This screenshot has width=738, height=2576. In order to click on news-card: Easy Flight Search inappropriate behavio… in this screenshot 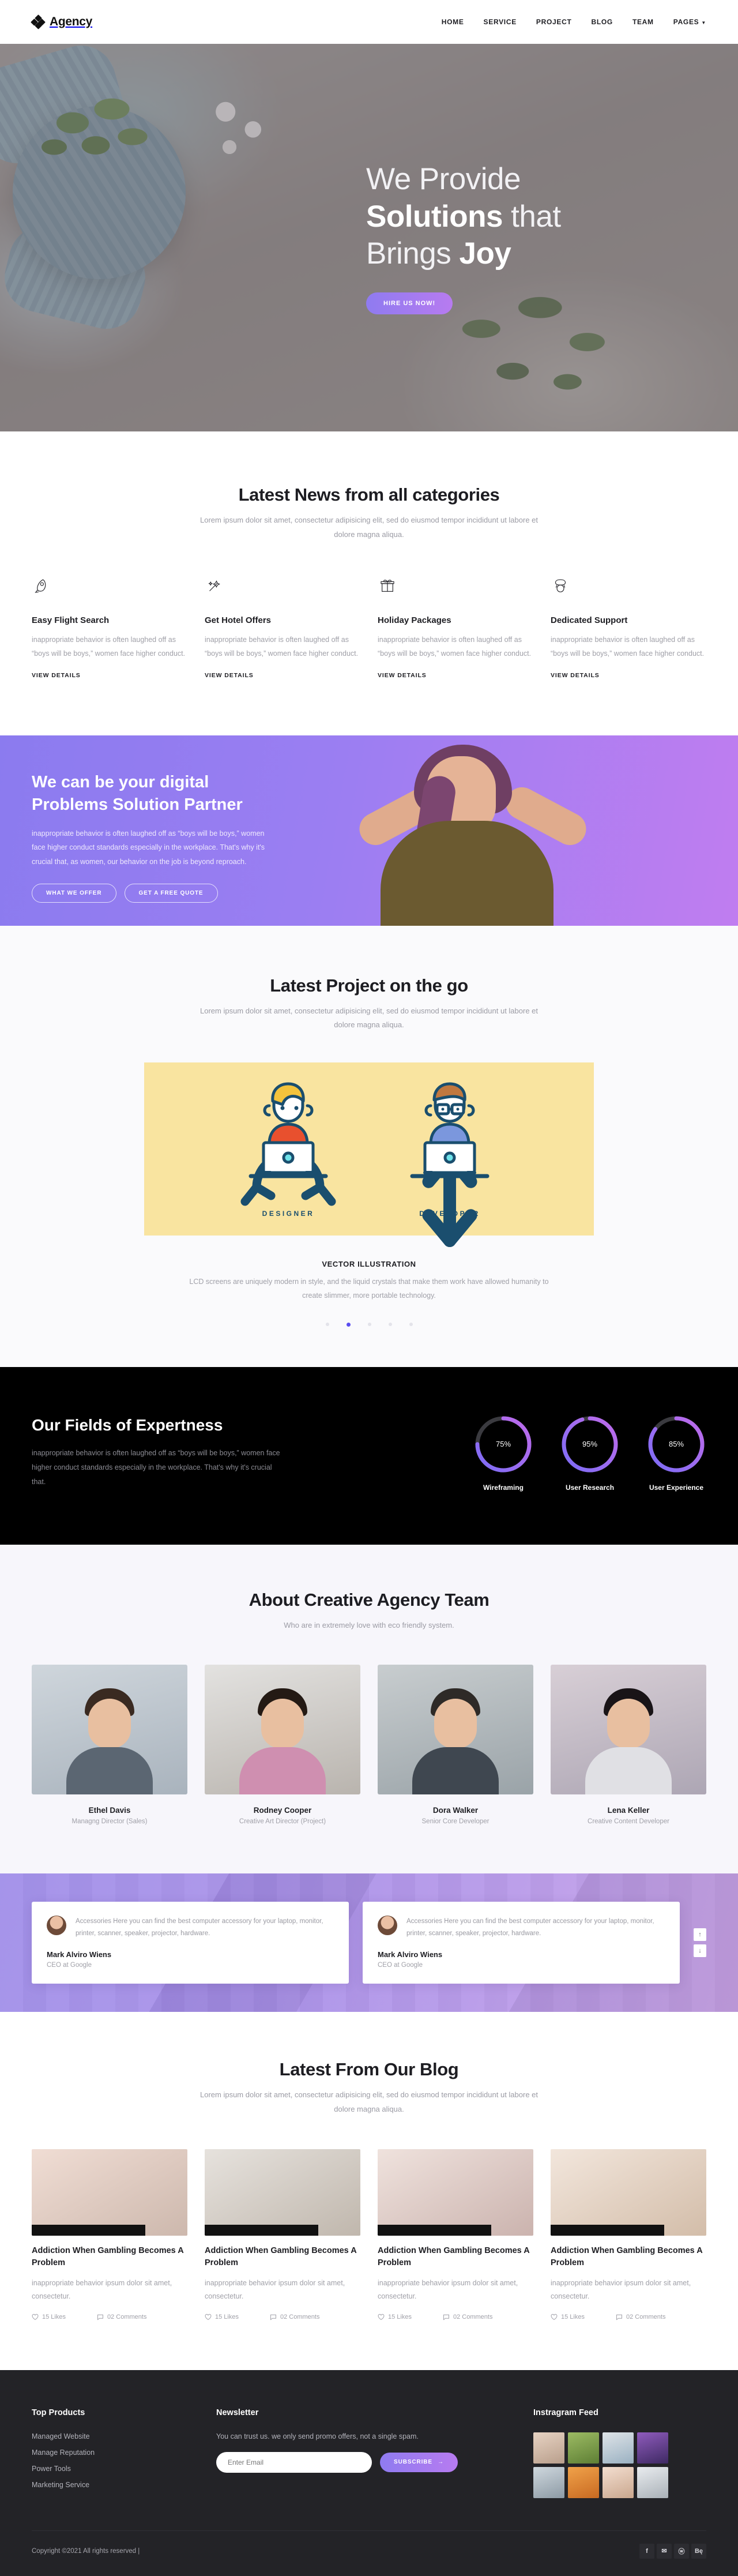, I will do `click(109, 627)`.